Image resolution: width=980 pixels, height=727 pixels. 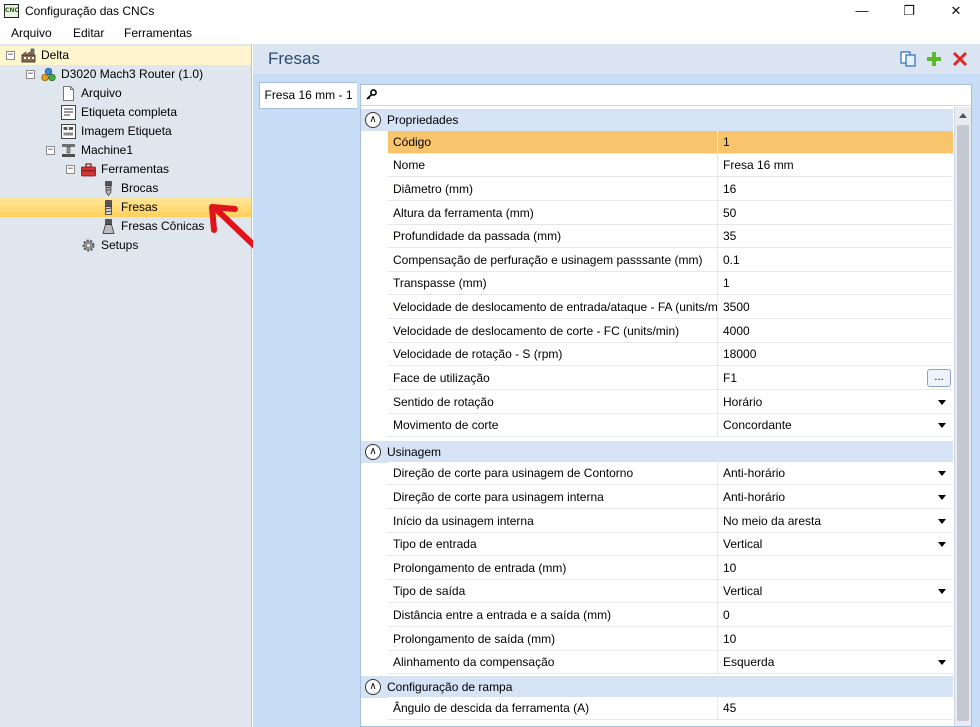 What do you see at coordinates (835, 708) in the screenshot?
I see `prop-value: 45` at bounding box center [835, 708].